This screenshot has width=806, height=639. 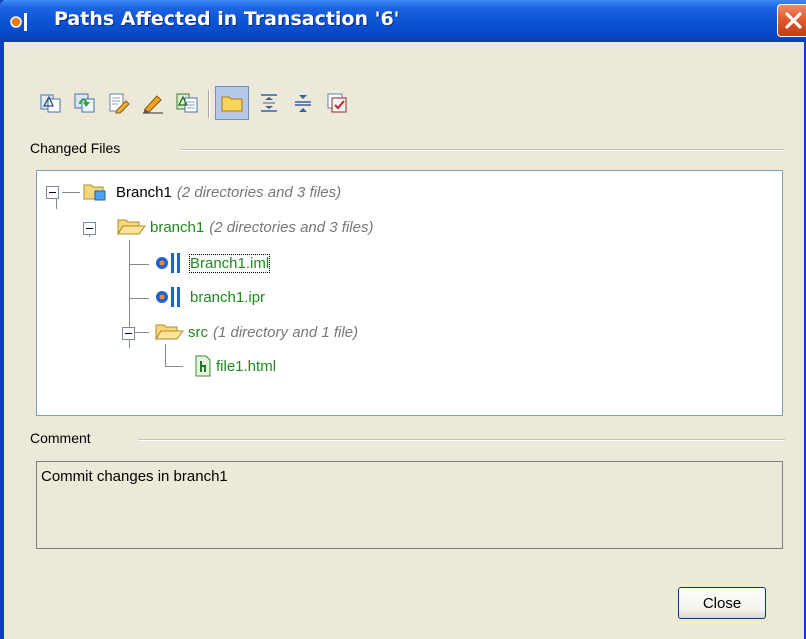 I want to click on tree-item-branch1-ipr: branch1.ipr, so click(x=210, y=297).